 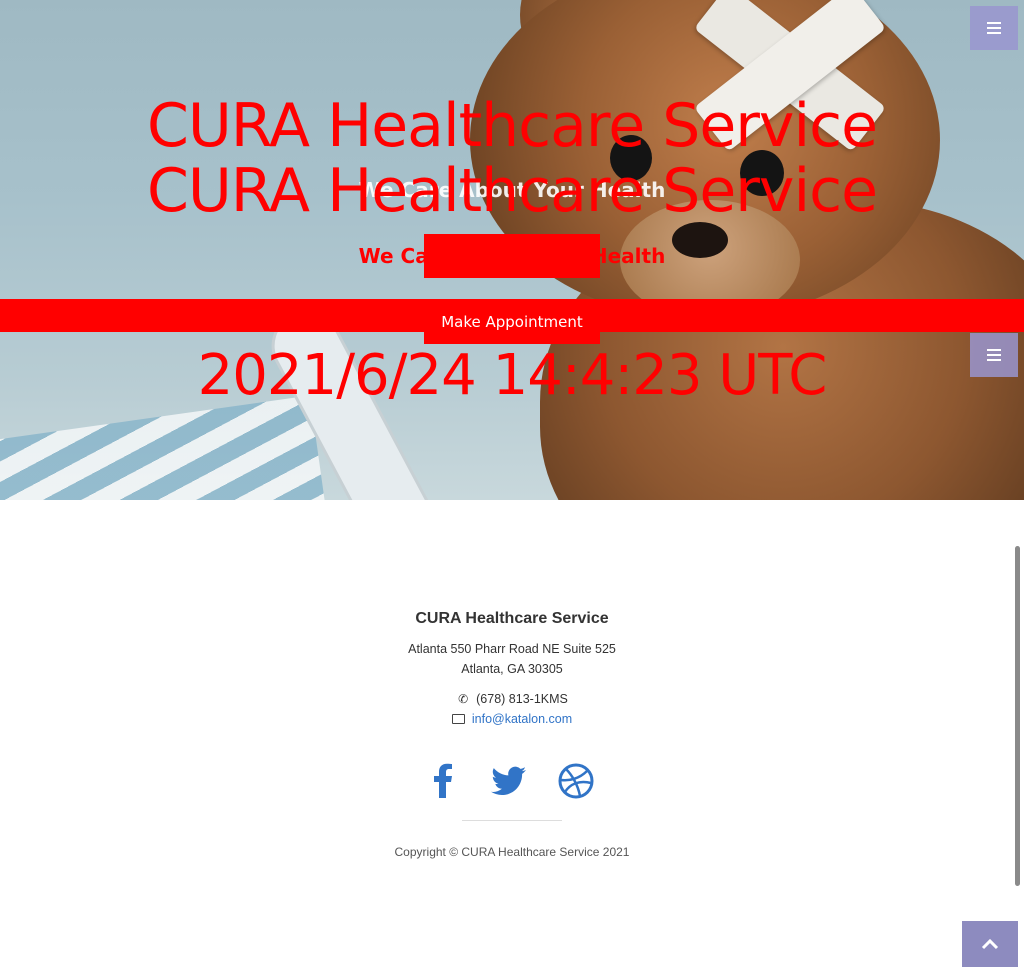 What do you see at coordinates (512, 375) in the screenshot?
I see `clock-display: 2021/6/24 14:4:23 UTC` at bounding box center [512, 375].